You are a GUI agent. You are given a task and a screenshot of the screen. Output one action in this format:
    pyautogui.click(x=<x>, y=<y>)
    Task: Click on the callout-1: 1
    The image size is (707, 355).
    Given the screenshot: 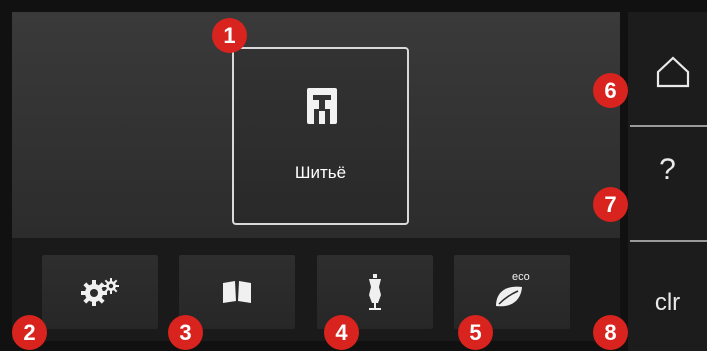 What is the action you would take?
    pyautogui.click(x=229, y=35)
    